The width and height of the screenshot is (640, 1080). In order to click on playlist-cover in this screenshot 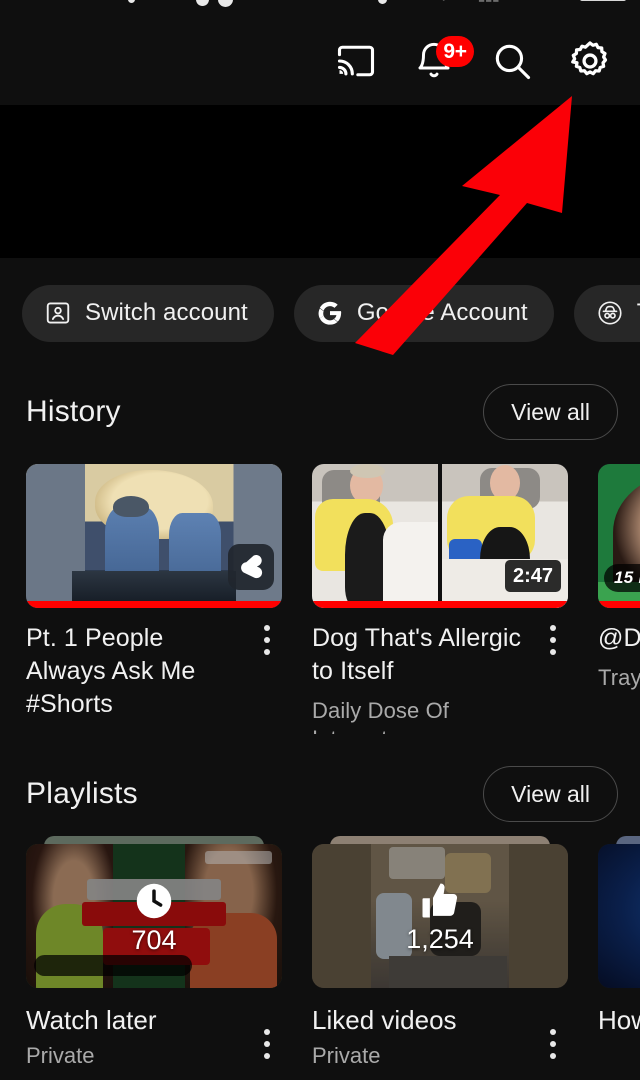, I will do `click(619, 916)`.